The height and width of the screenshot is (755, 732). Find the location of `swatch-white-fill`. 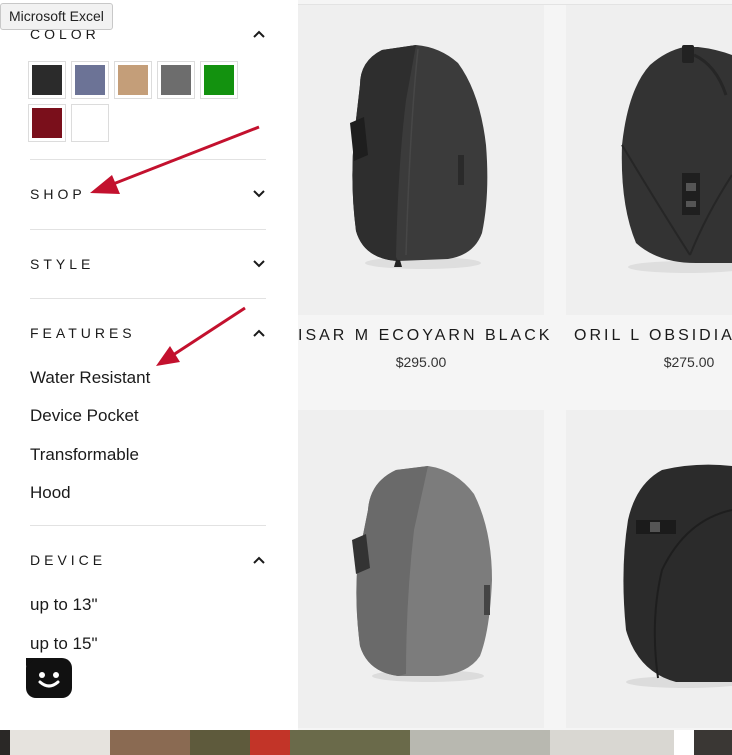

swatch-white-fill is located at coordinates (90, 123).